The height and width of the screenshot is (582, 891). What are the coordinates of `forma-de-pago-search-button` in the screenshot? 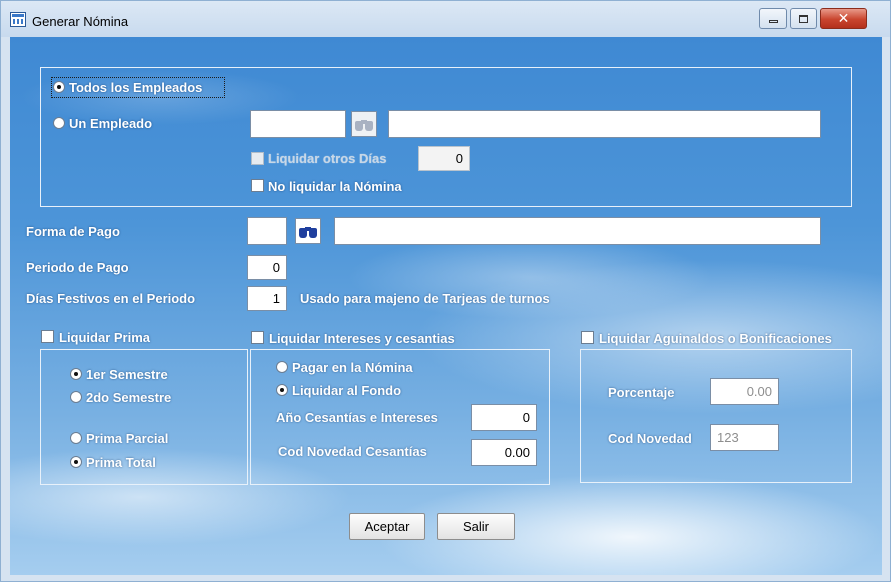 It's located at (308, 231).